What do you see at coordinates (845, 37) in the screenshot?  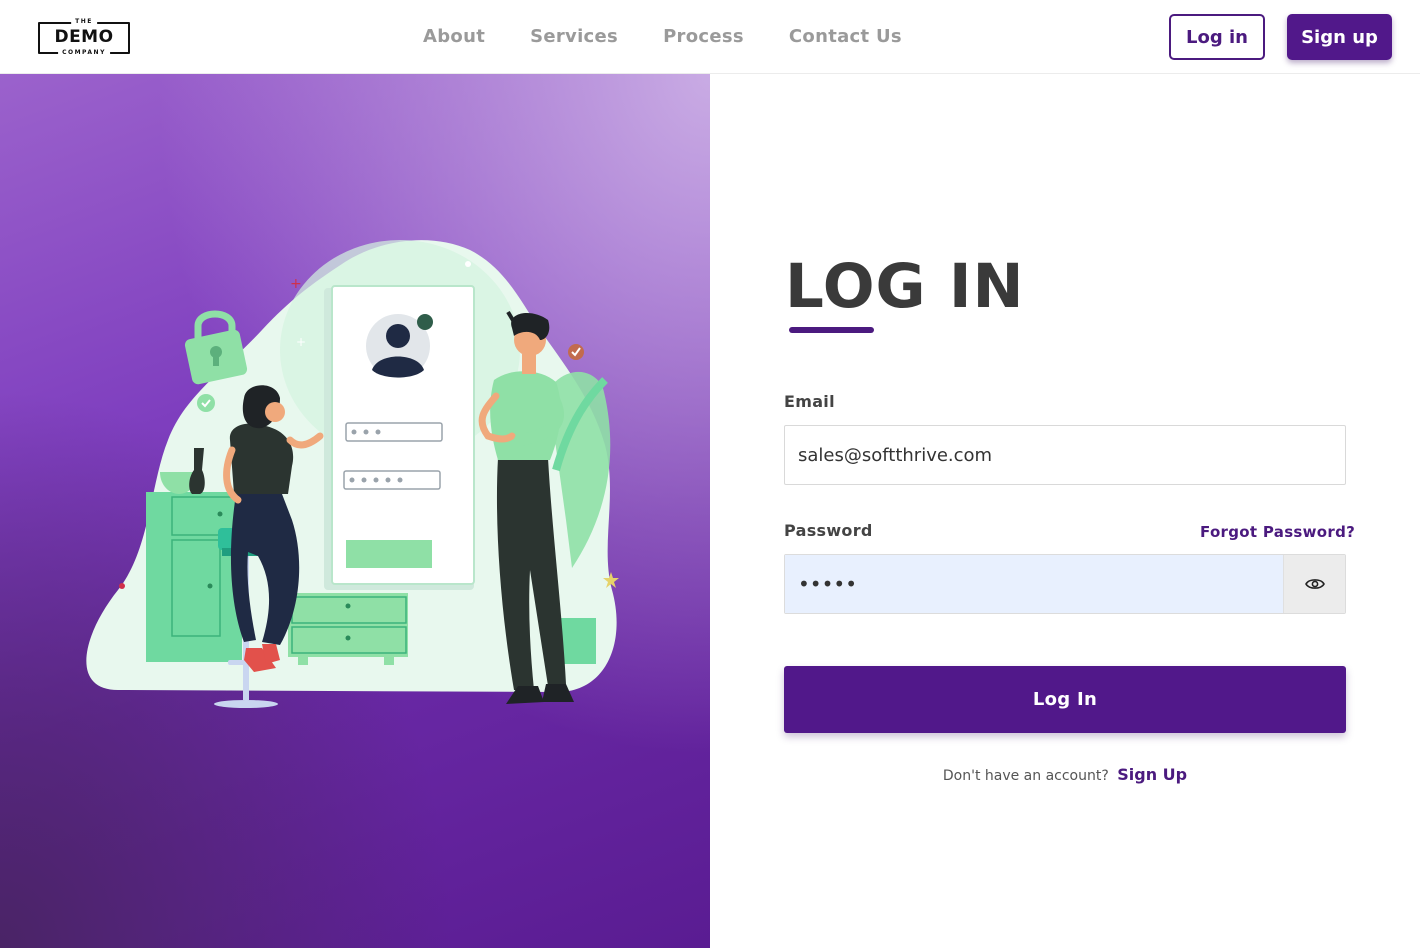 I see `nav-link-contact-us: Contact Us` at bounding box center [845, 37].